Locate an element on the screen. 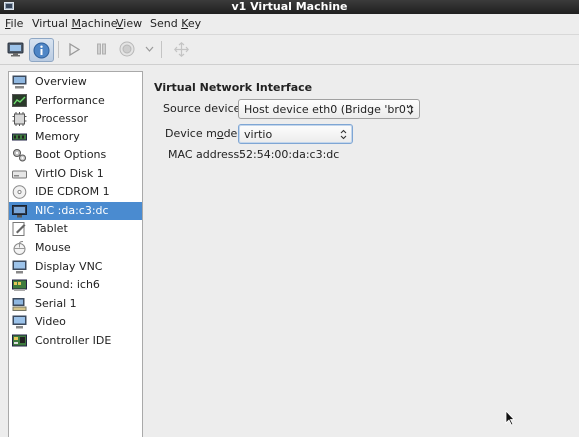 Image resolution: width=579 pixels, height=437 pixels. sidebar-item-label: Overview is located at coordinates (61, 81).